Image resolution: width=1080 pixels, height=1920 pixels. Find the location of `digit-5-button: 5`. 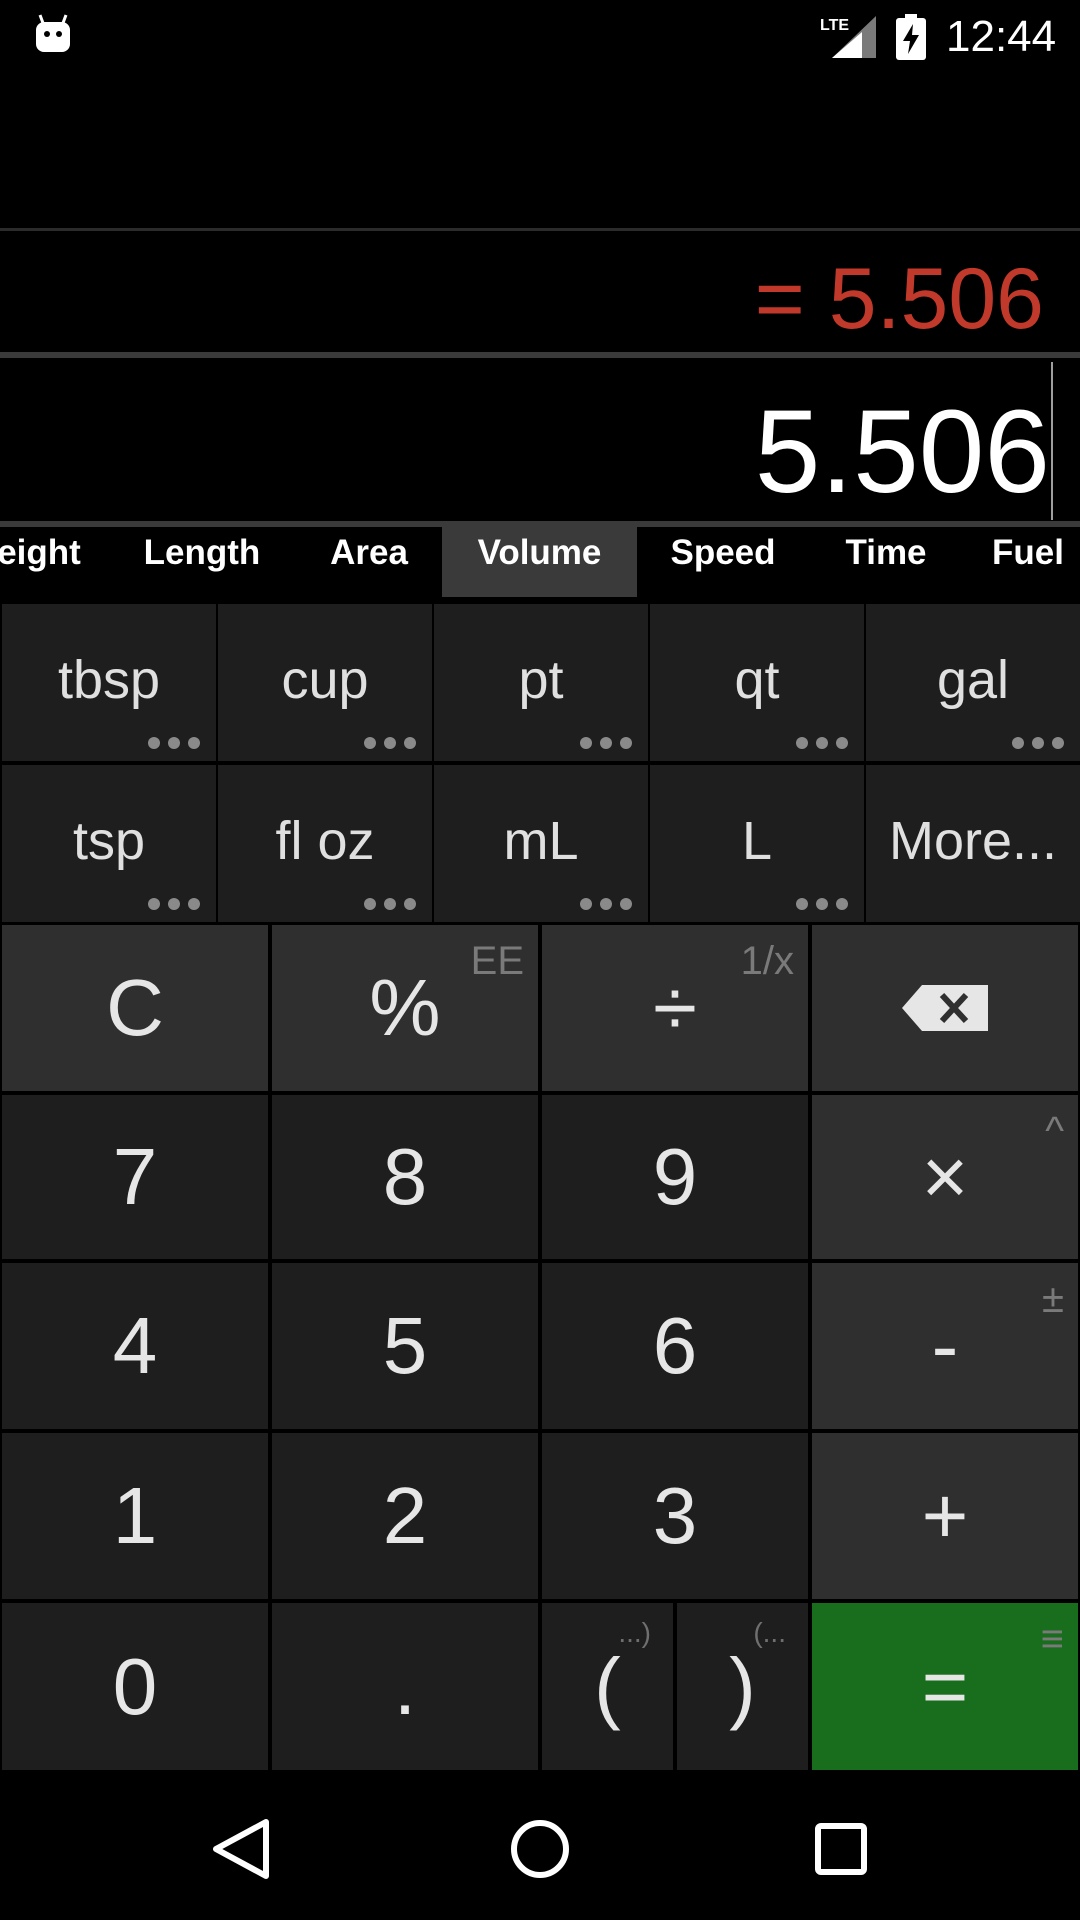

digit-5-button: 5 is located at coordinates (405, 1346).